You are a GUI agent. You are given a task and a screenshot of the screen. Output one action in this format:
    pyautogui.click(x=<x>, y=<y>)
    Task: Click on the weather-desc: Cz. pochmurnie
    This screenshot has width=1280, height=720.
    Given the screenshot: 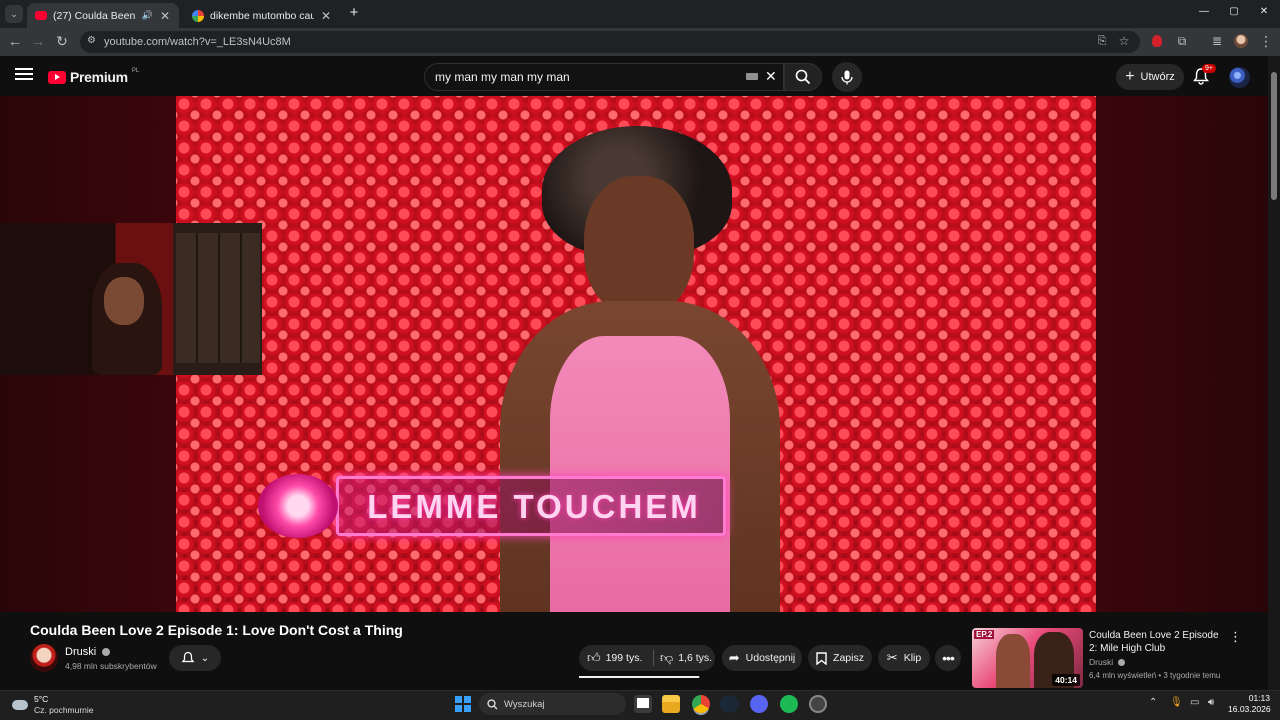 What is the action you would take?
    pyautogui.click(x=64, y=710)
    